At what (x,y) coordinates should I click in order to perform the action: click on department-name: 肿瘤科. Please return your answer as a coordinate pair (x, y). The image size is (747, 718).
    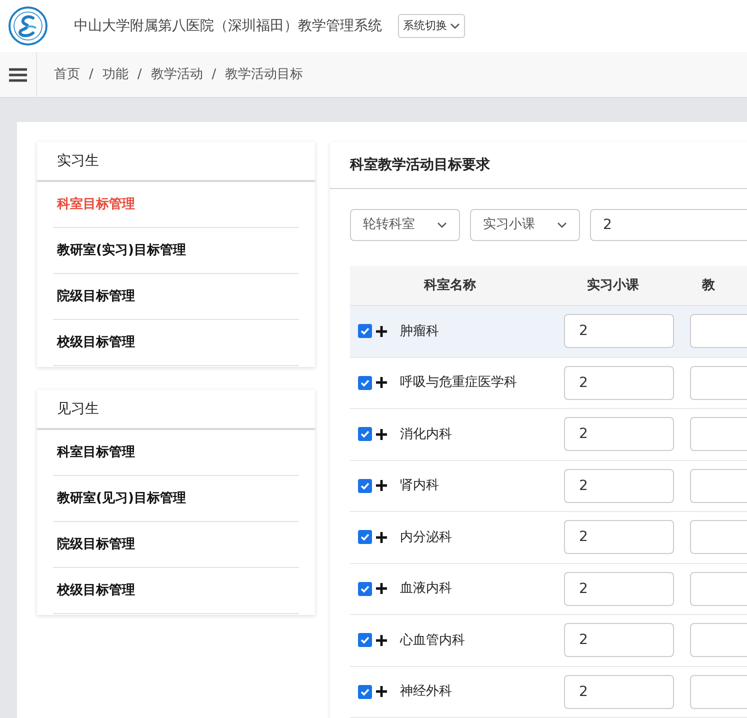
    Looking at the image, I should click on (420, 331).